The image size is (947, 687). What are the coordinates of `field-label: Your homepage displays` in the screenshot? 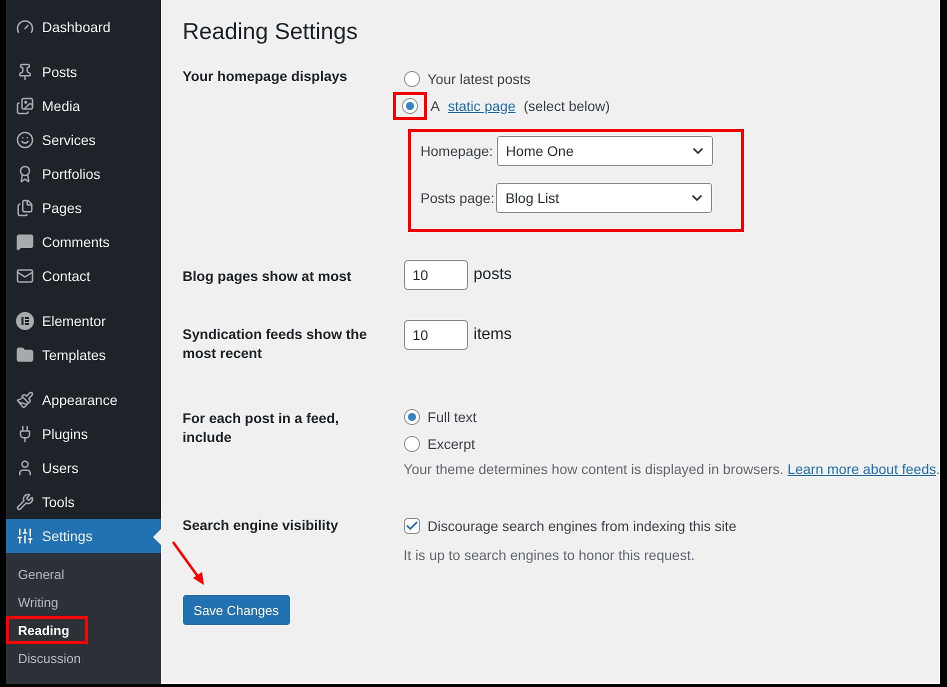 It's located at (265, 76).